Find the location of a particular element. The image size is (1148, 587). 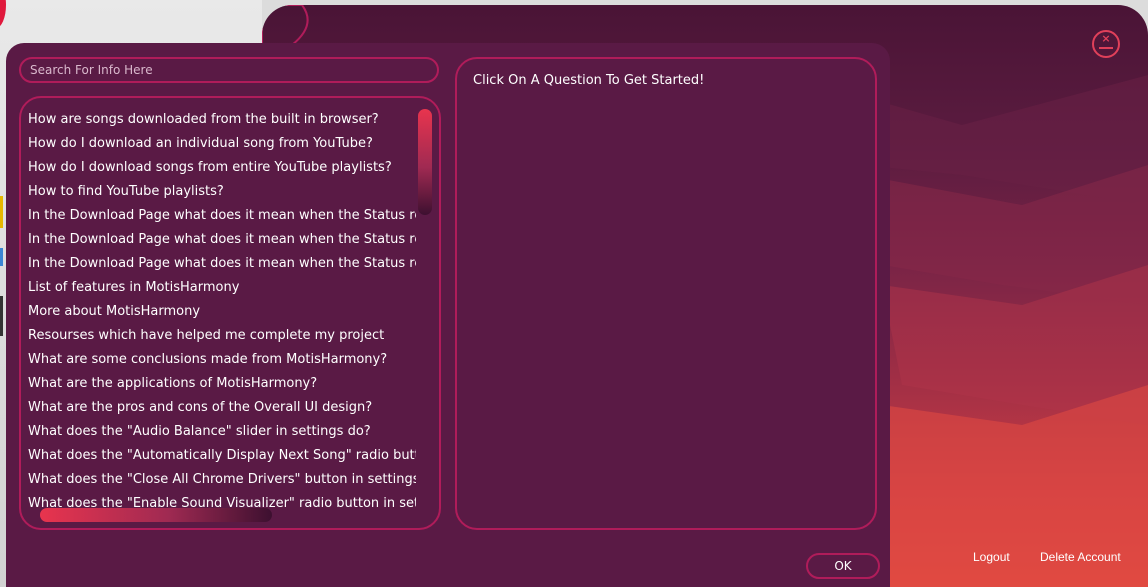

list-item: List of features in MotisHarmony is located at coordinates (222, 288).